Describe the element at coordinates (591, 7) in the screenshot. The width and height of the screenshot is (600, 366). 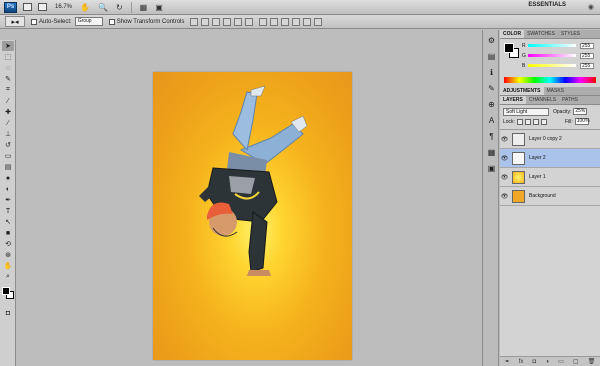
I see `search-icon: ◉` at that location.